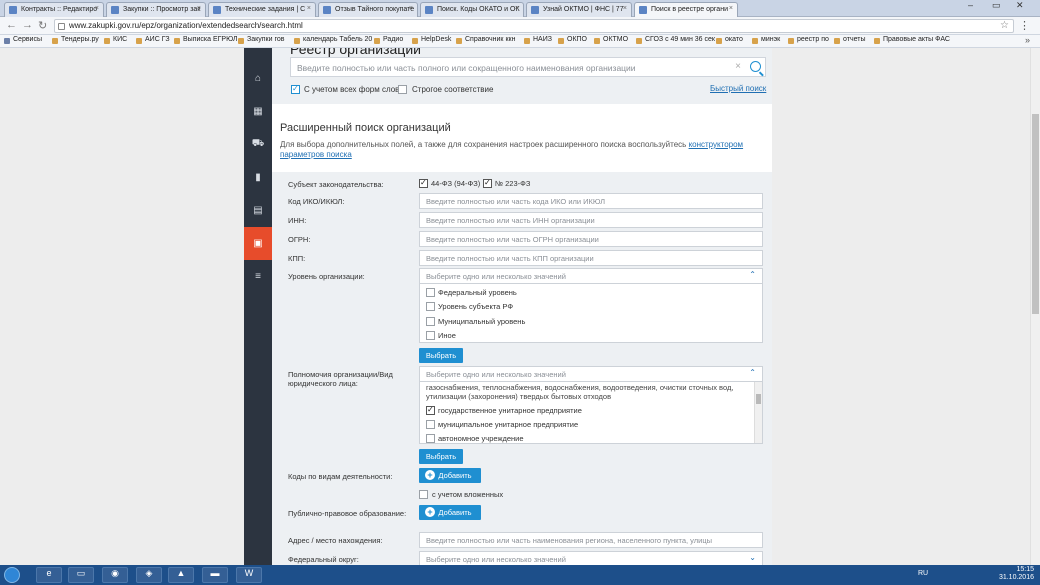 The width and height of the screenshot is (1040, 585). Describe the element at coordinates (1016, 574) in the screenshot. I see `clock: 15:15 31.10.2016` at that location.